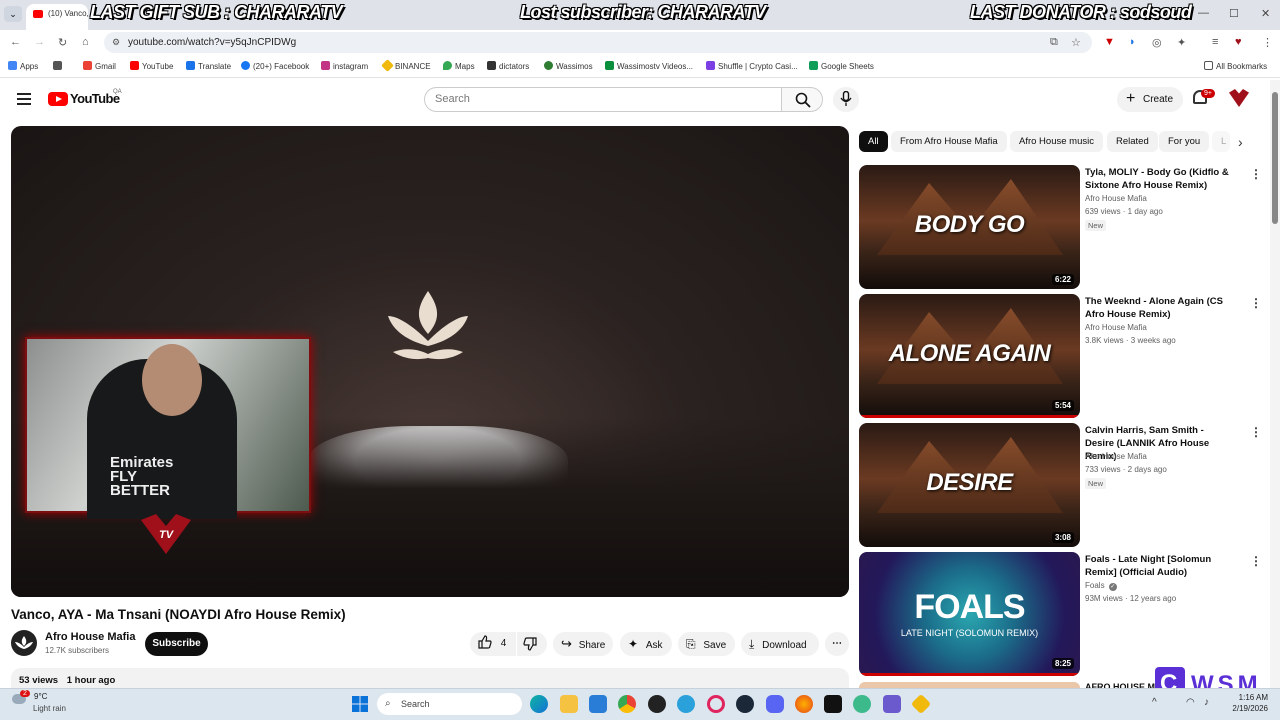 This screenshot has height=720, width=1280. I want to click on volume-icon: ♪, so click(1206, 702).